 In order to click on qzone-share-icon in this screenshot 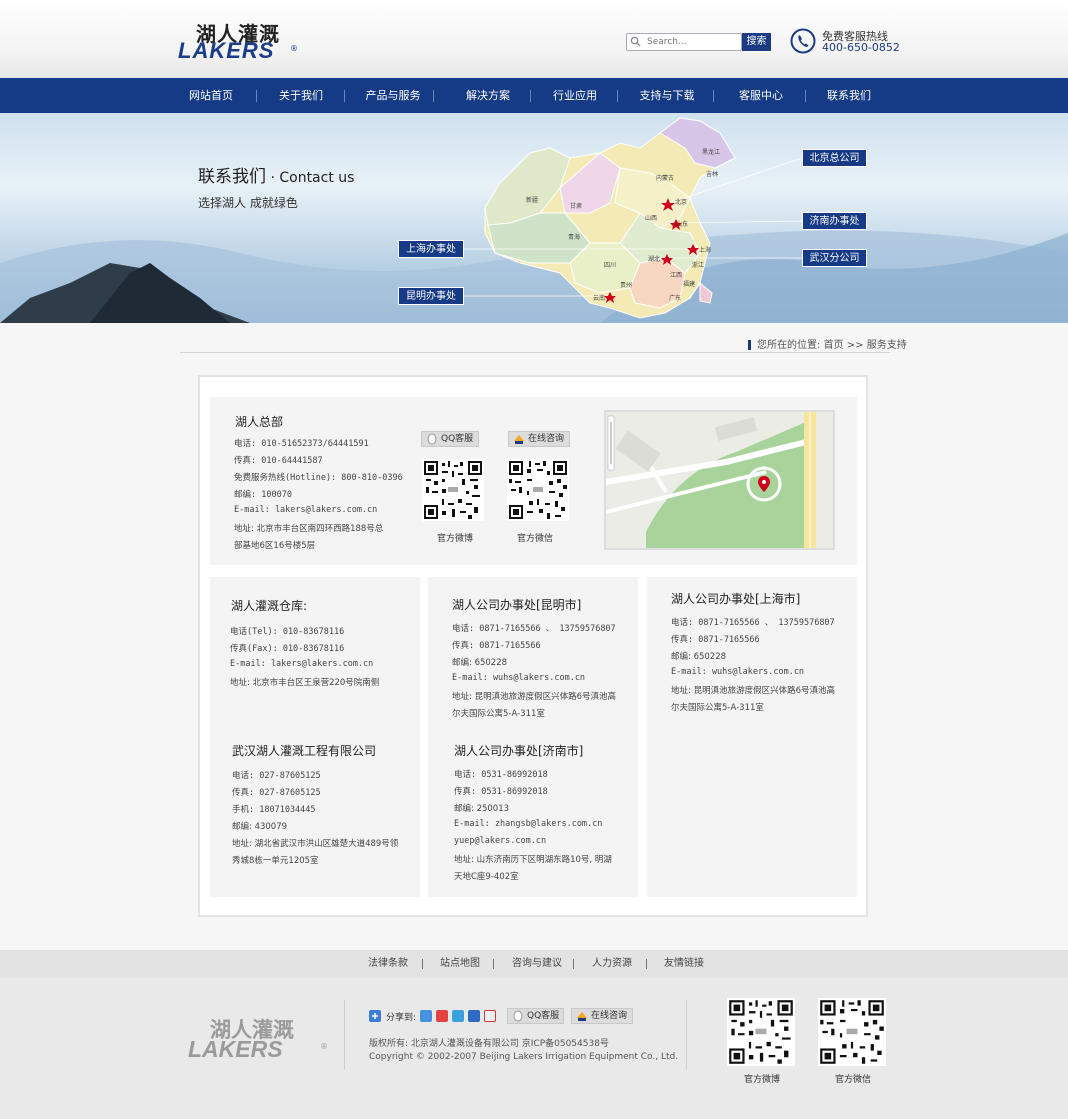, I will do `click(426, 1016)`.